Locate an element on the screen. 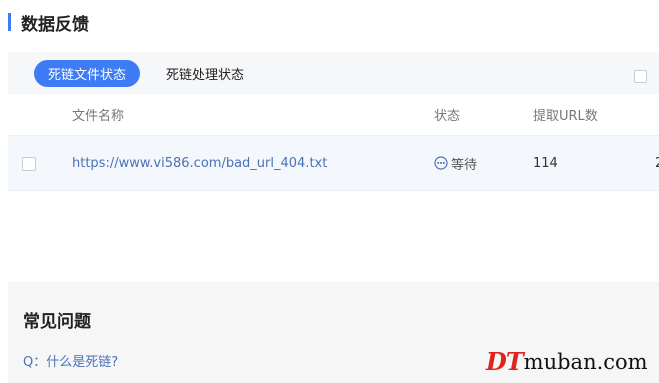 Image resolution: width=659 pixels, height=383 pixels. column-header-url-count: 提取URL数 is located at coordinates (565, 116).